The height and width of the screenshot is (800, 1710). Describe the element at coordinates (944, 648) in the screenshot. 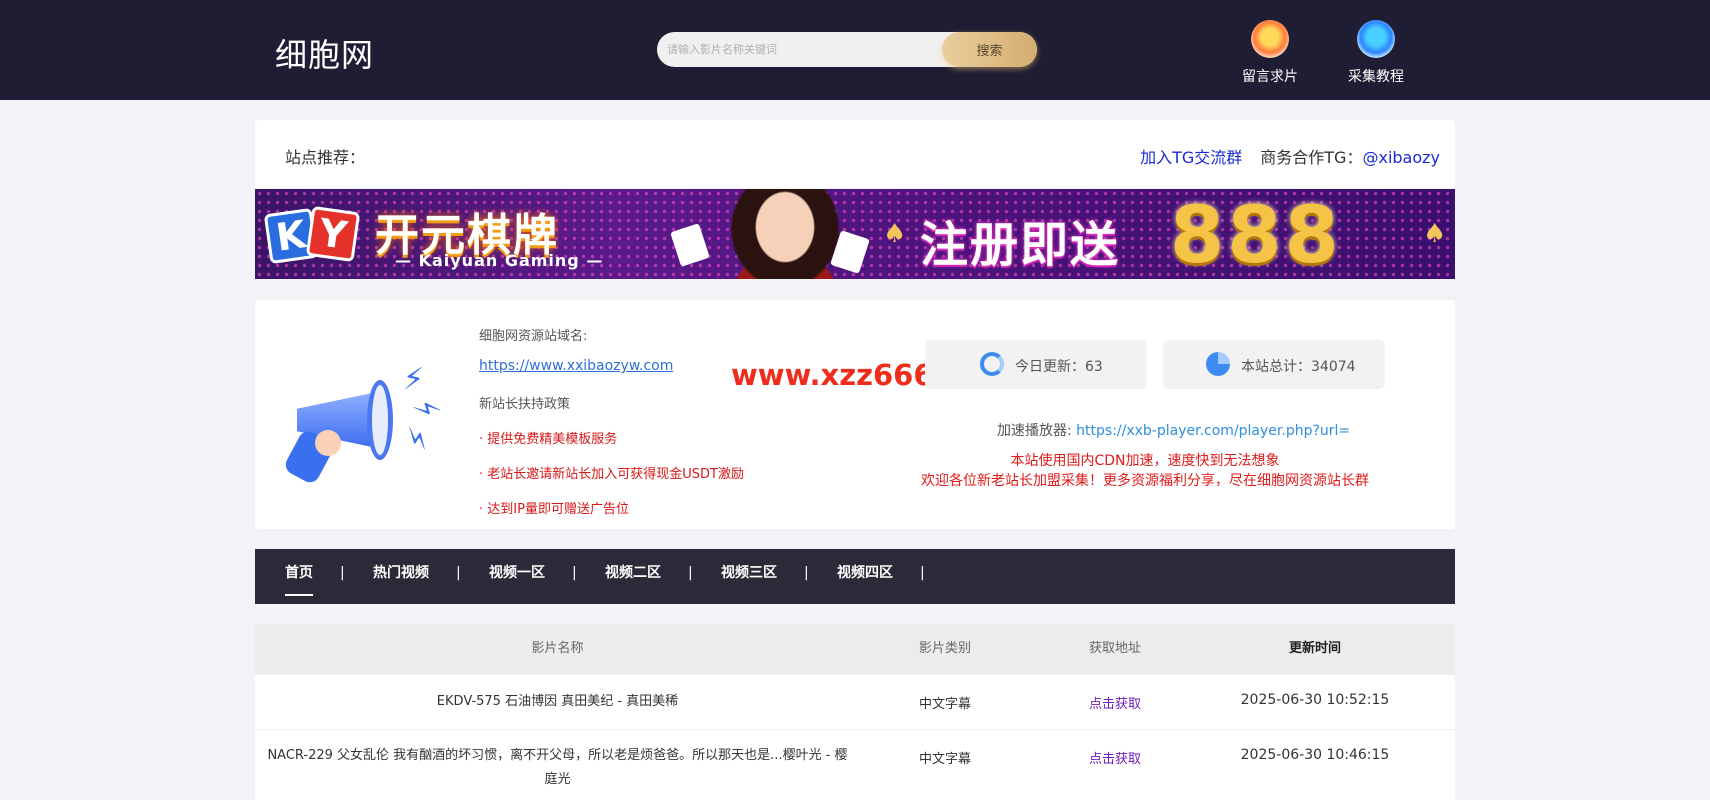

I see `header-category: 影片类别` at that location.